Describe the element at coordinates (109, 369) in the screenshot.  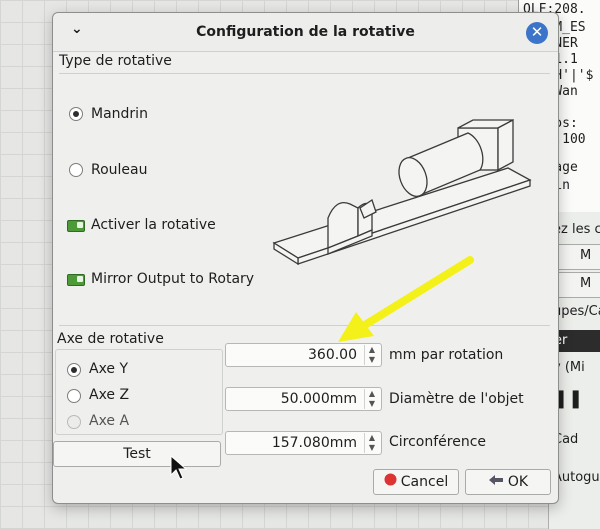
I see `axis-y-label: Axe Y` at that location.